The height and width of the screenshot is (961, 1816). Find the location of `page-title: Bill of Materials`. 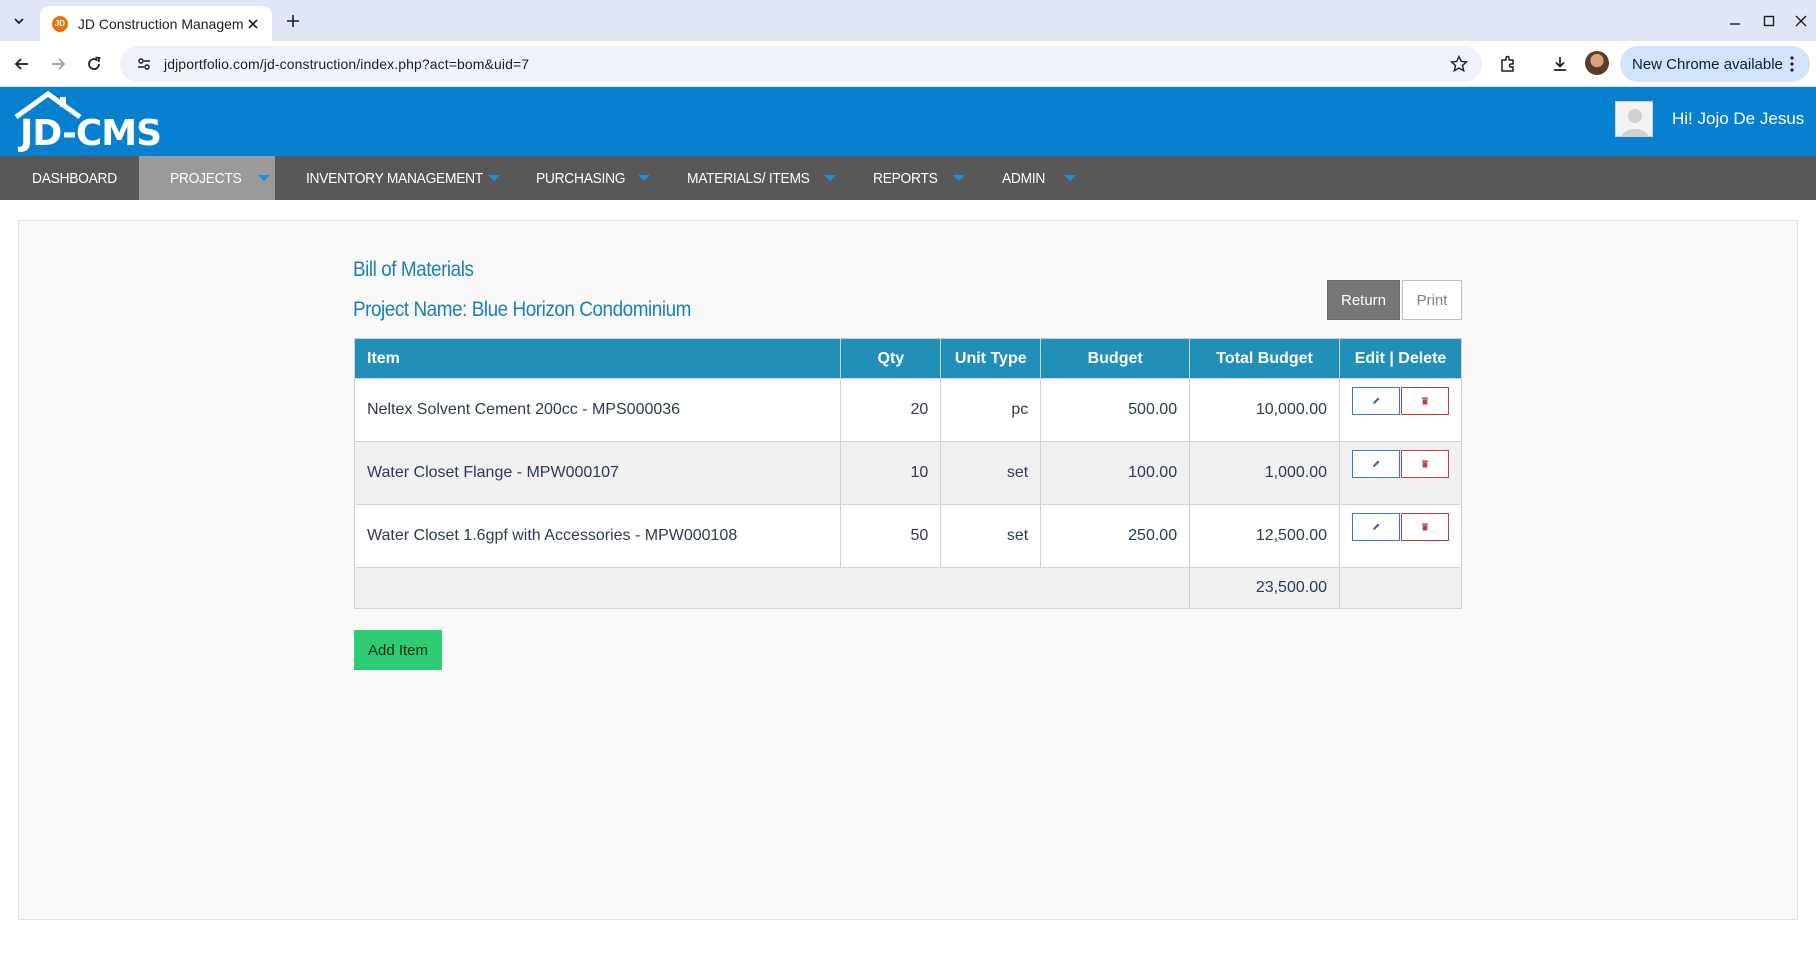

page-title: Bill of Materials is located at coordinates (413, 269).